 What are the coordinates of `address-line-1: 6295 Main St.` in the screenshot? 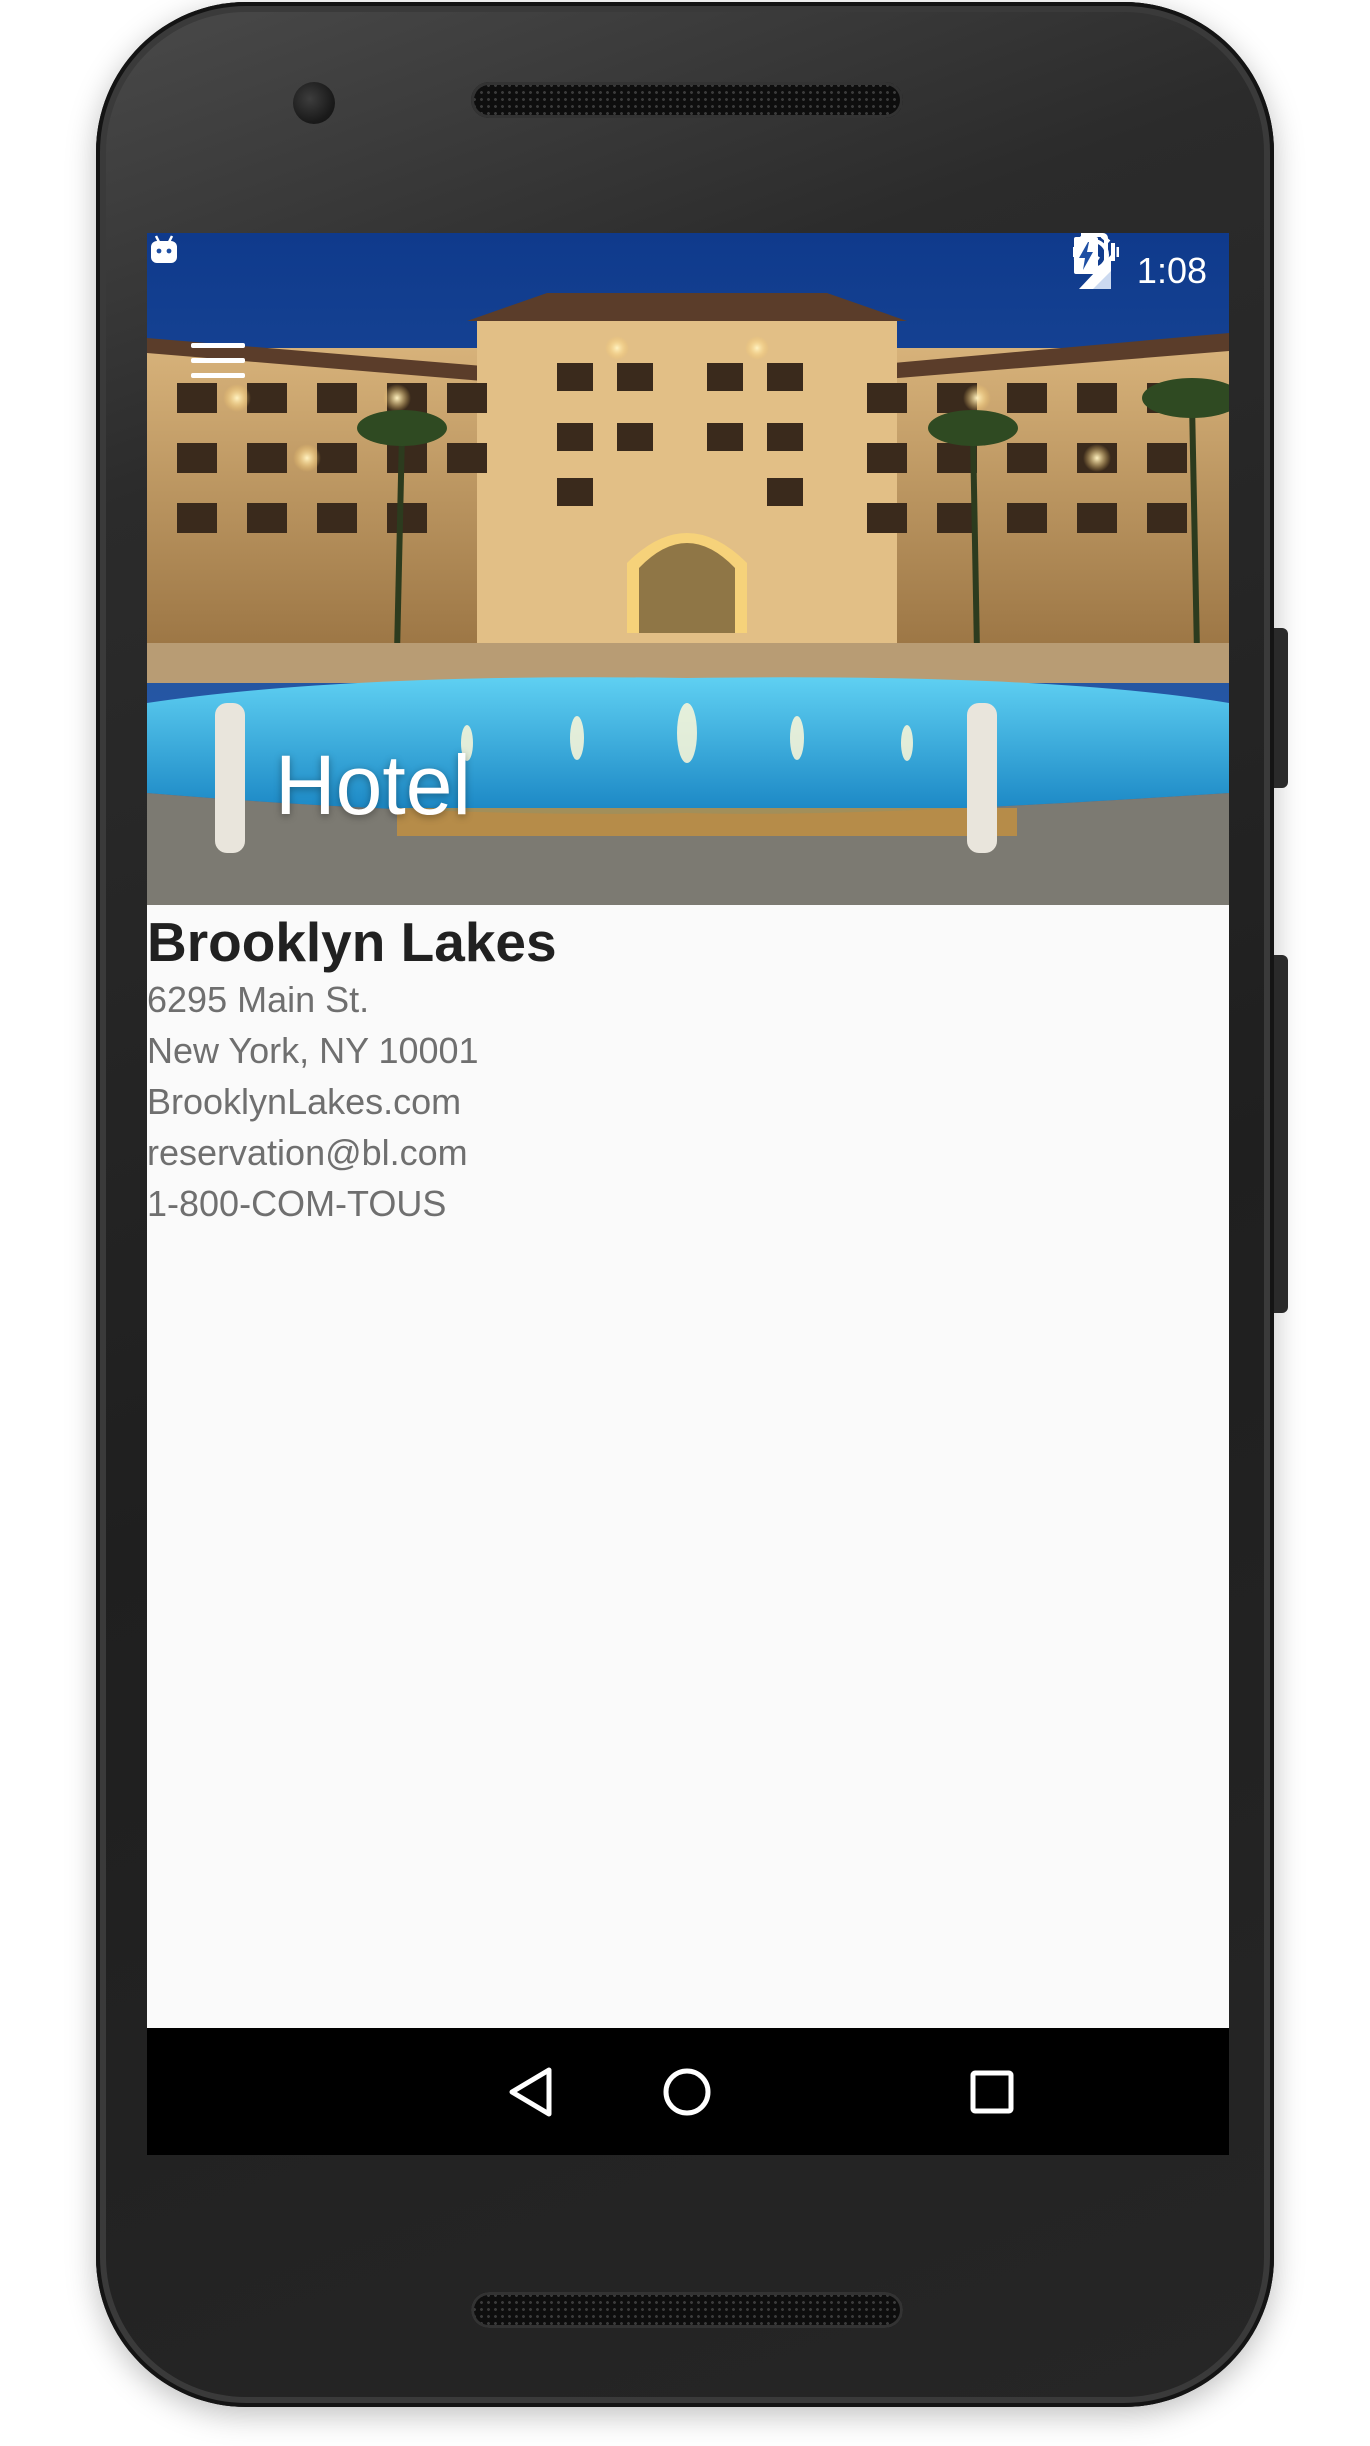 It's located at (258, 999).